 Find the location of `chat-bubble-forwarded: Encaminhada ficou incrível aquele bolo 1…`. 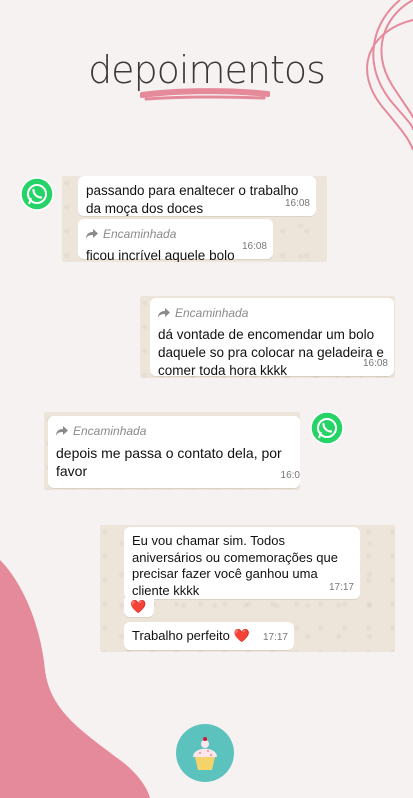

chat-bubble-forwarded: Encaminhada ficou incrível aquele bolo 1… is located at coordinates (175, 240).